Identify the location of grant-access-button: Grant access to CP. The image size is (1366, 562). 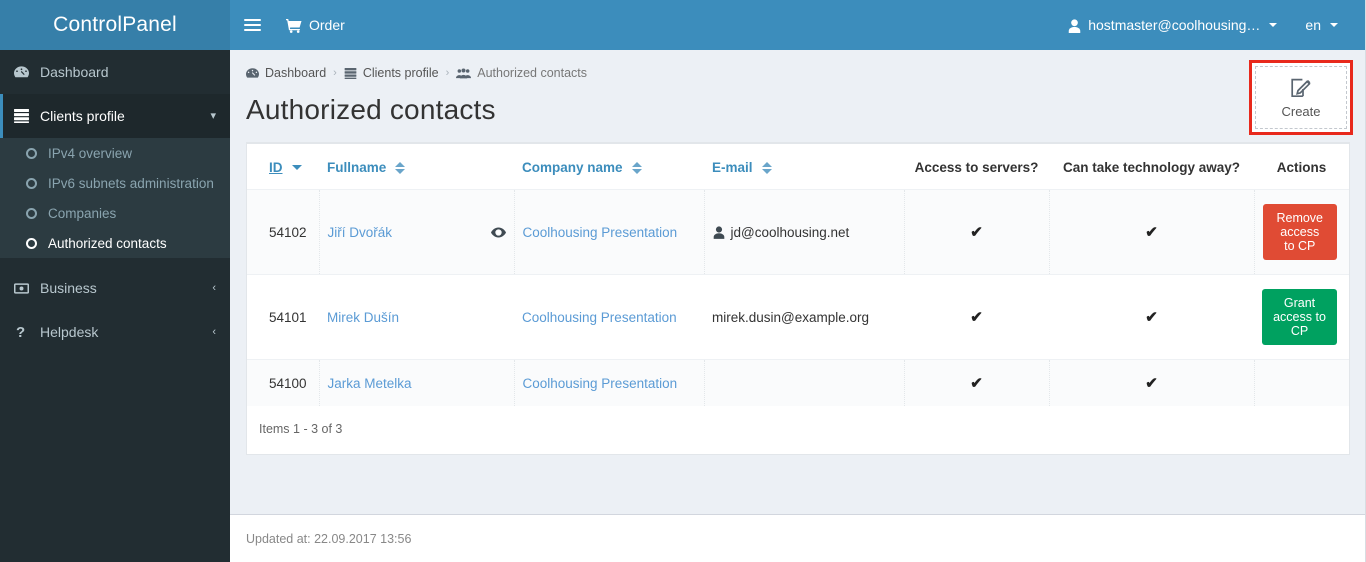
(1299, 317).